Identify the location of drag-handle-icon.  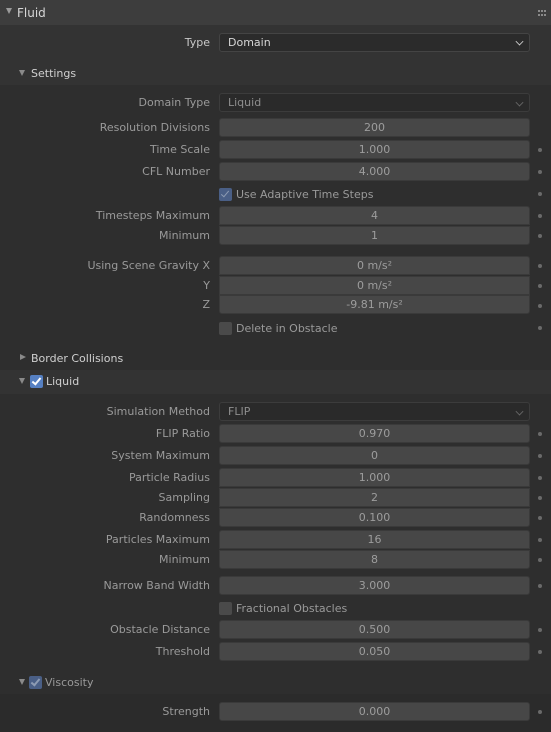
(542, 13).